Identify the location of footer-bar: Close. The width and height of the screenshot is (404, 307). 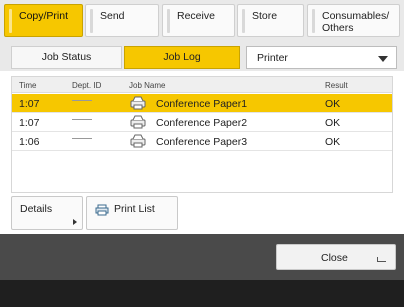
(202, 257).